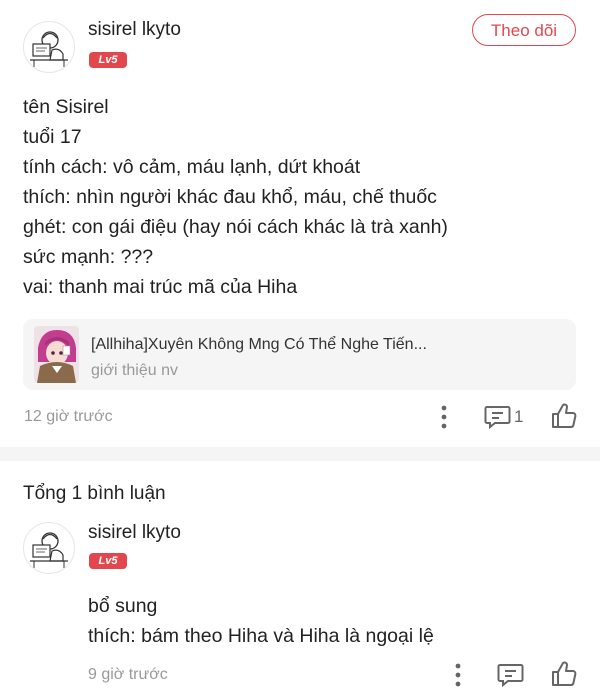  I want to click on post-text-line: vai: thanh mai trúc mã của Hiha, so click(160, 287).